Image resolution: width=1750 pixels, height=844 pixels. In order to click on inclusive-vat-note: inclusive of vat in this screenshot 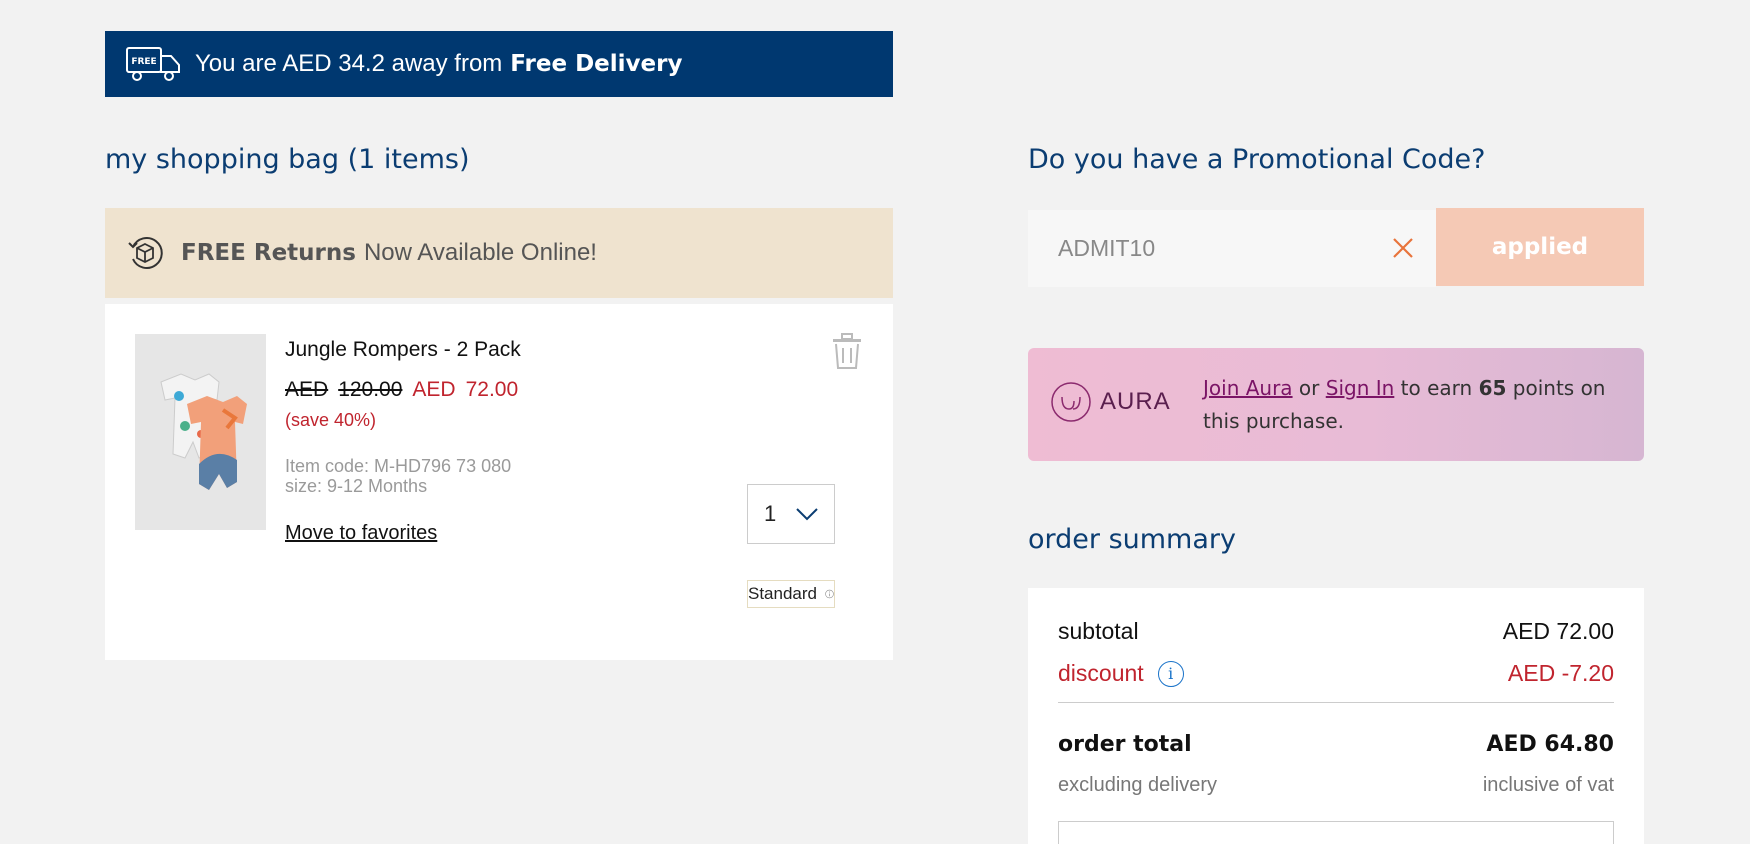, I will do `click(1548, 785)`.